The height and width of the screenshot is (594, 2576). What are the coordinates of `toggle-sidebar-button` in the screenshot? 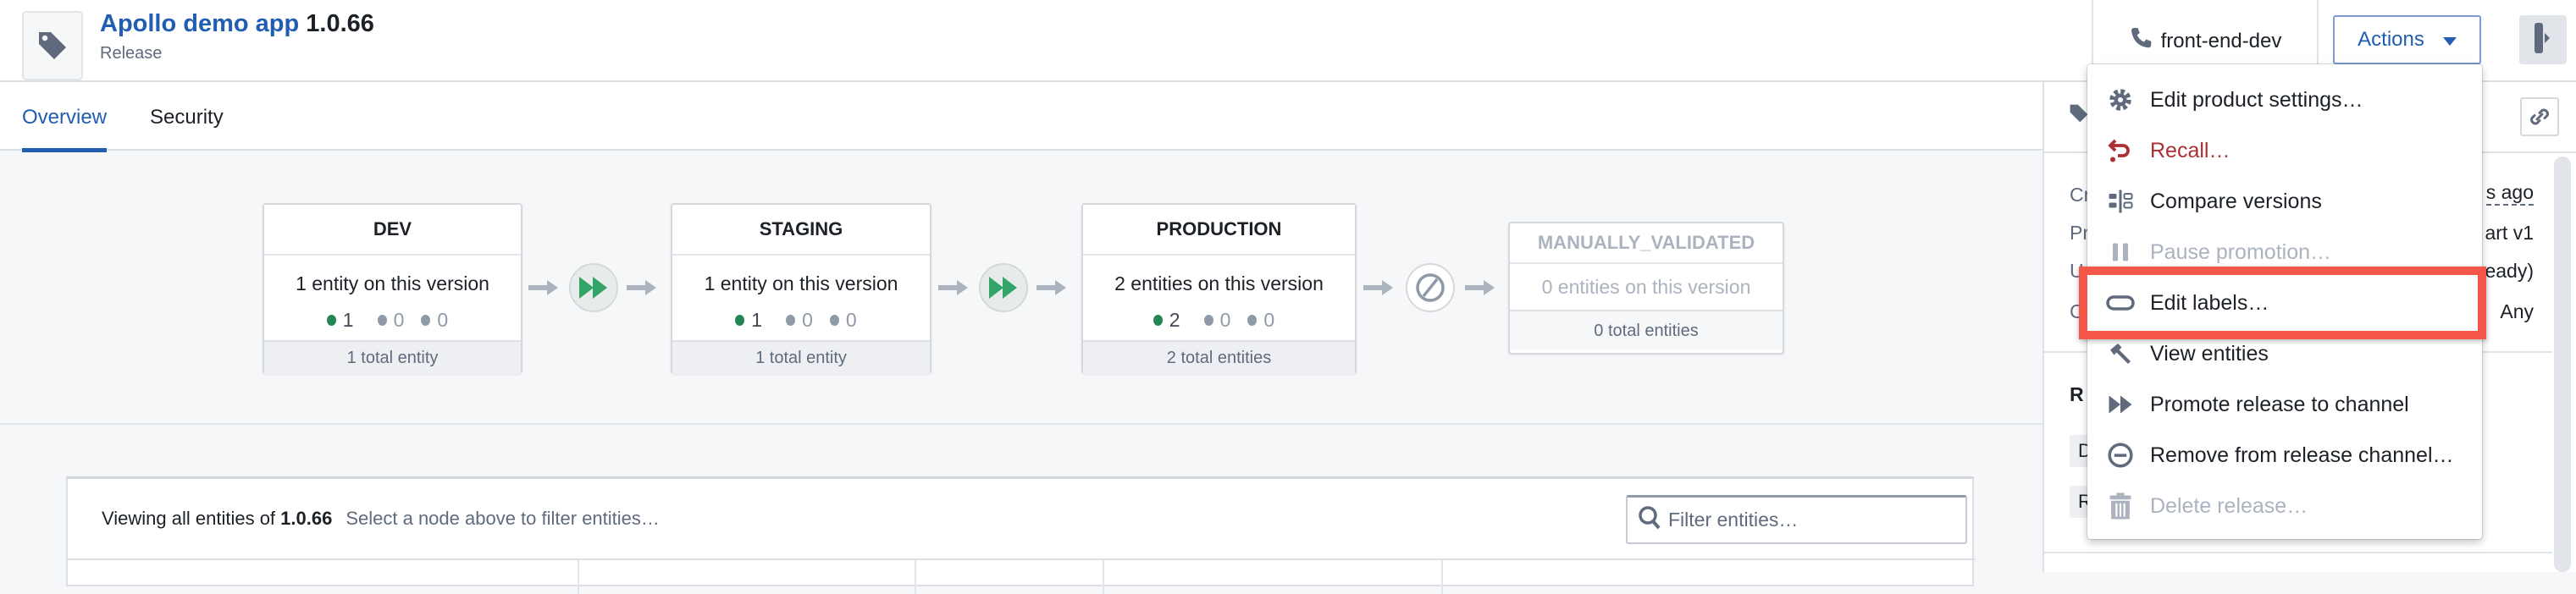 It's located at (2543, 40).